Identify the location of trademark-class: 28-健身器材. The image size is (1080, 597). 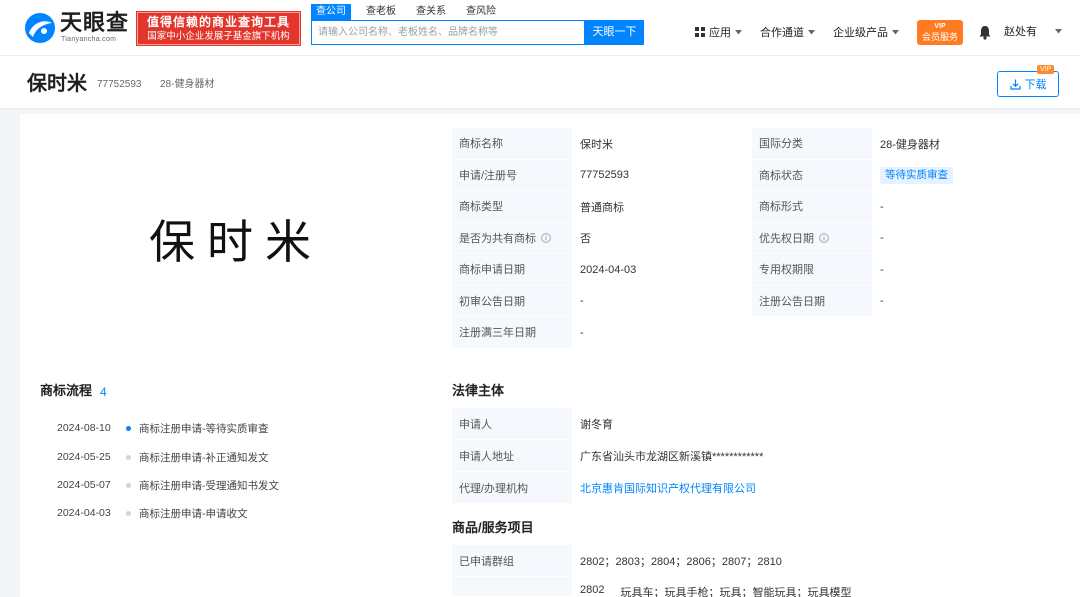
(187, 84).